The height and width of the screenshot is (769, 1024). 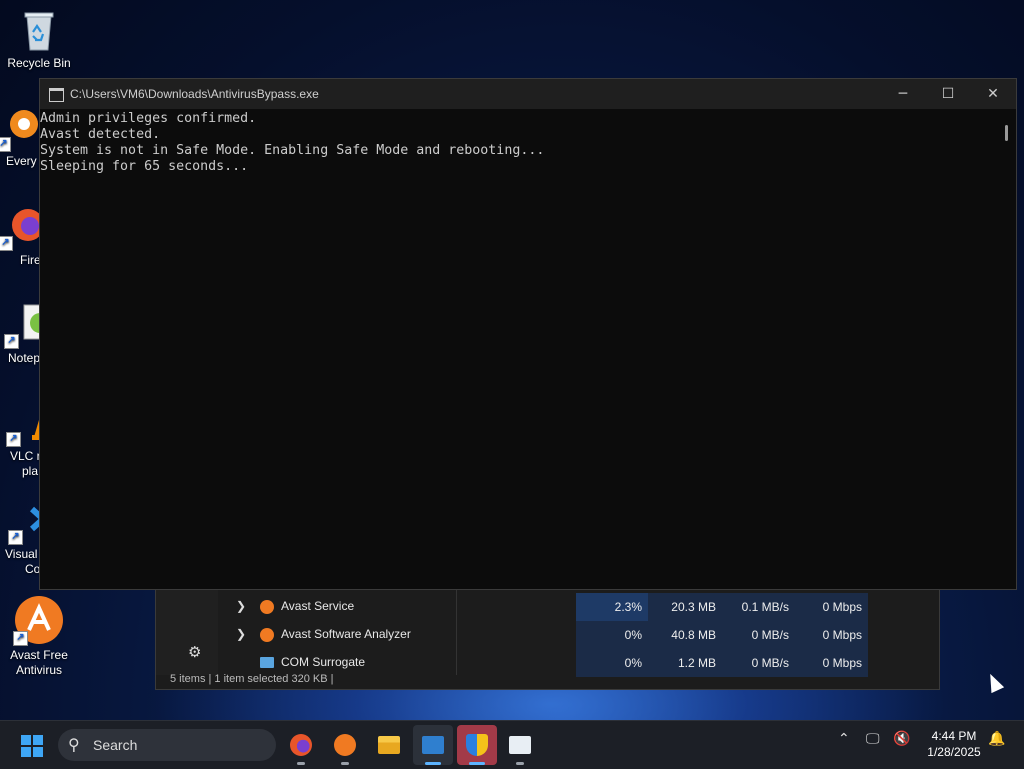 I want to click on terminal-icon, so click(x=433, y=745).